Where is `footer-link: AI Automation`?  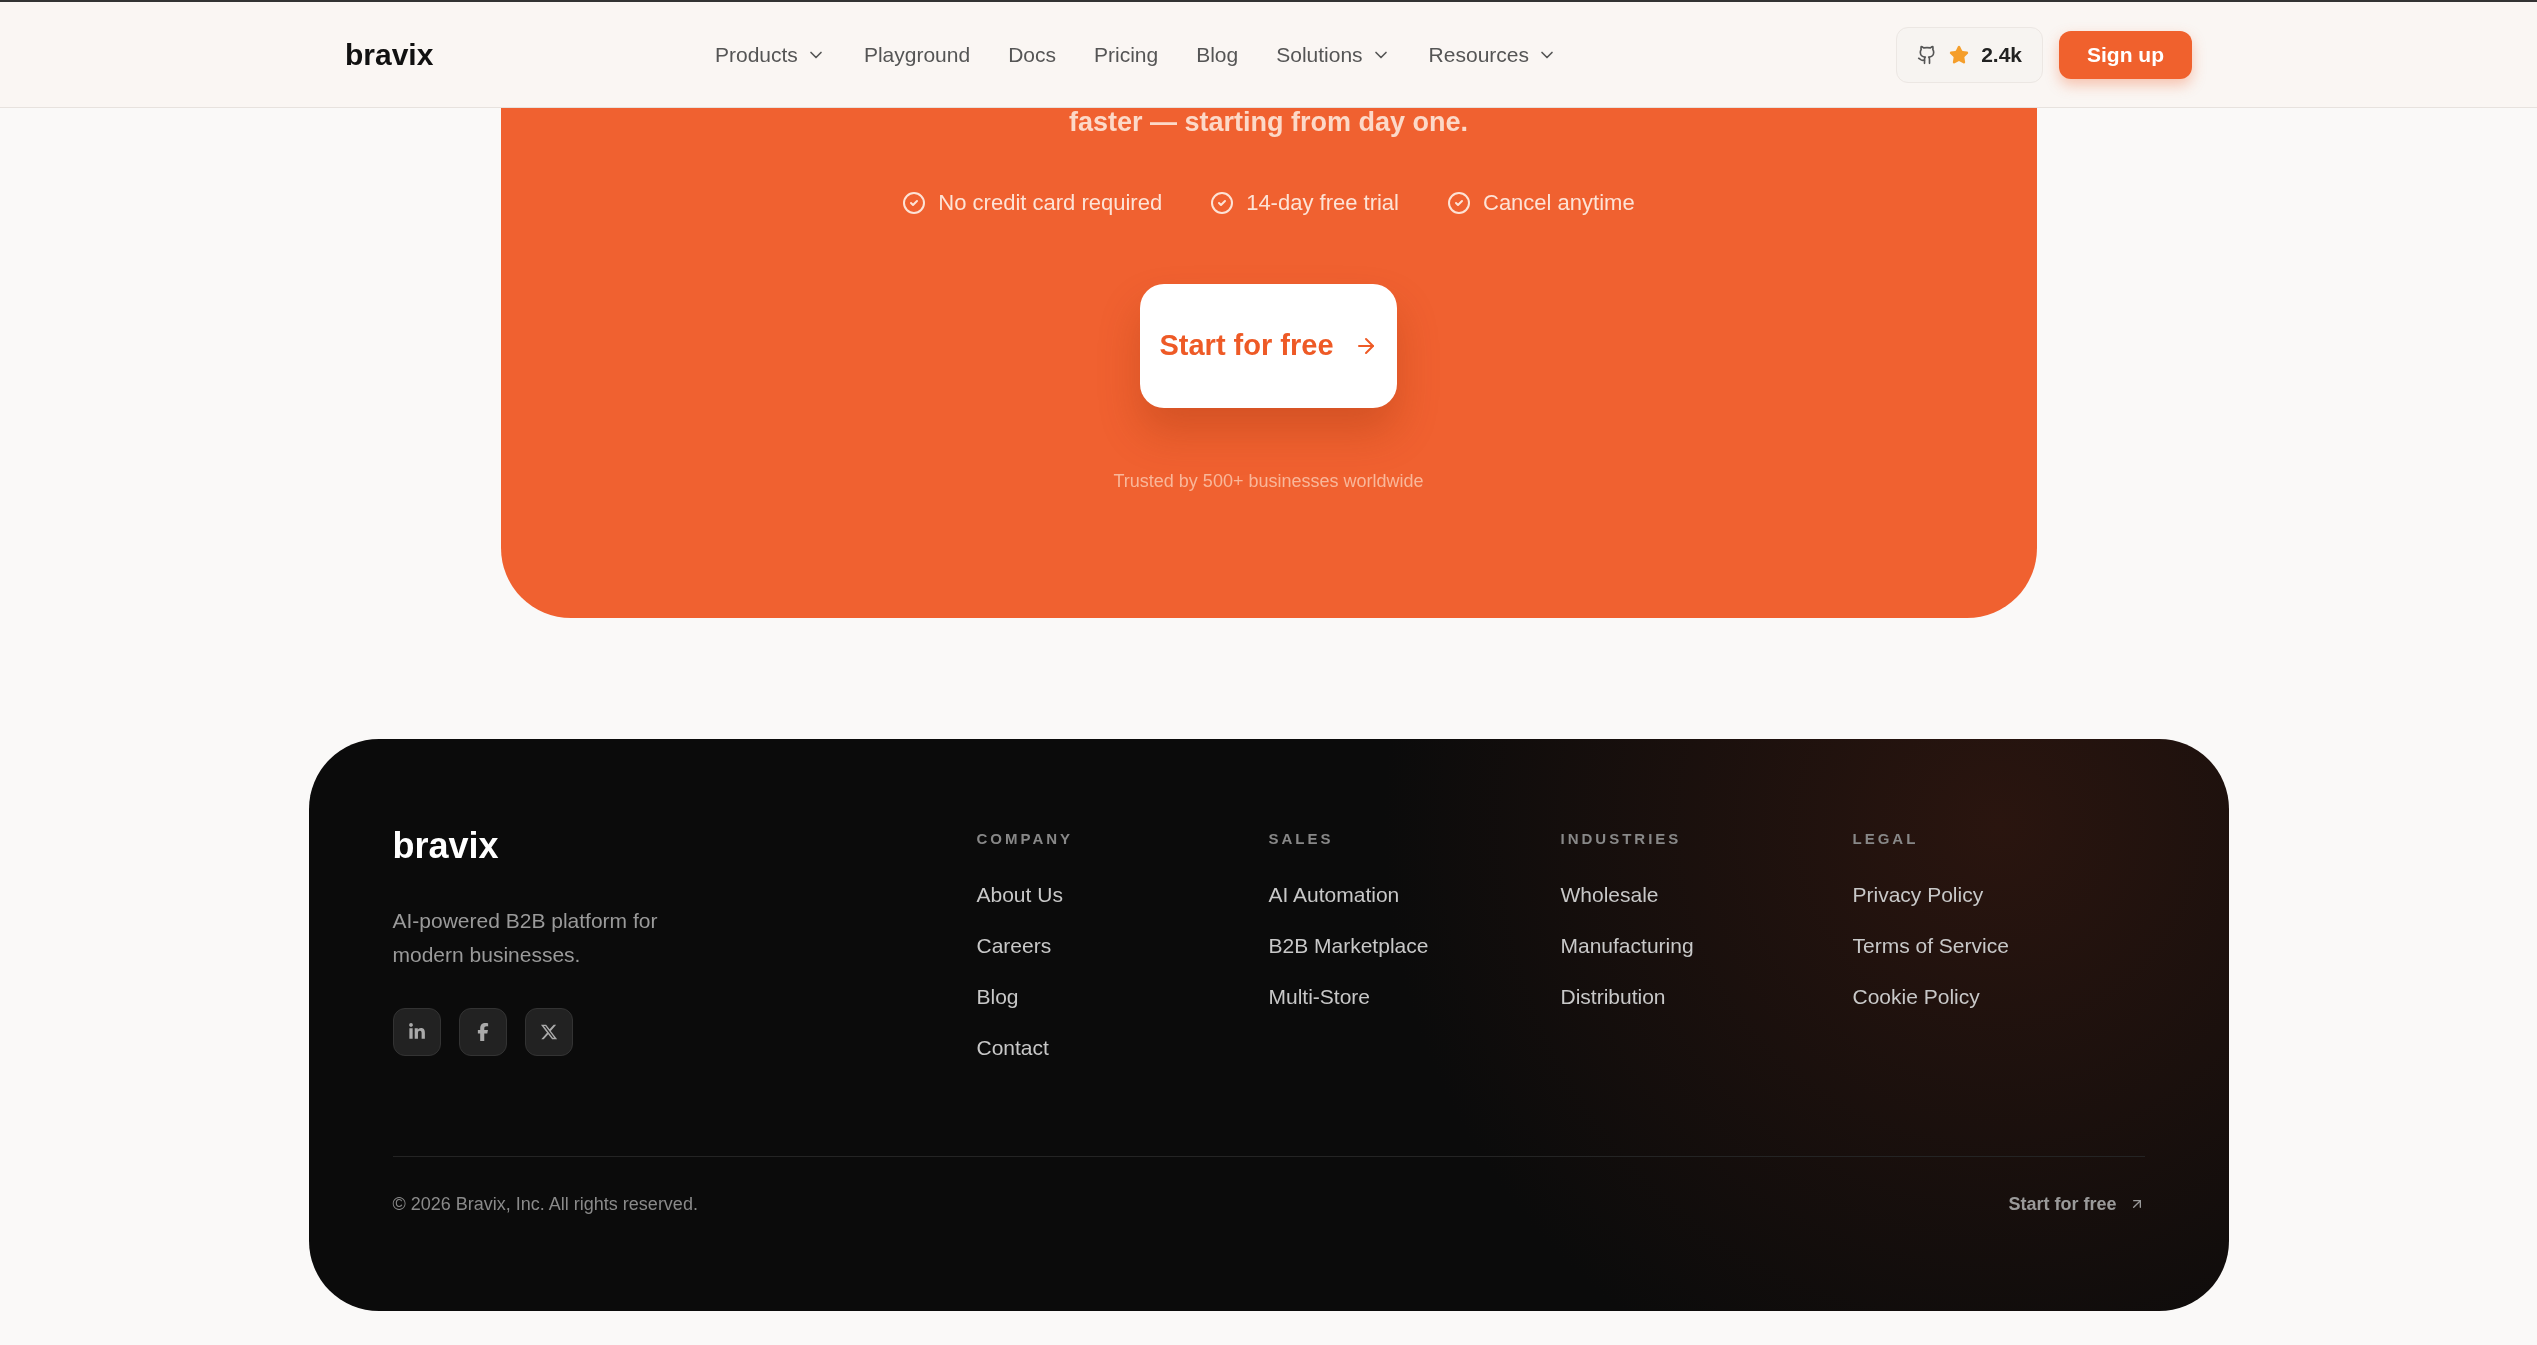
footer-link: AI Automation is located at coordinates (1414, 894).